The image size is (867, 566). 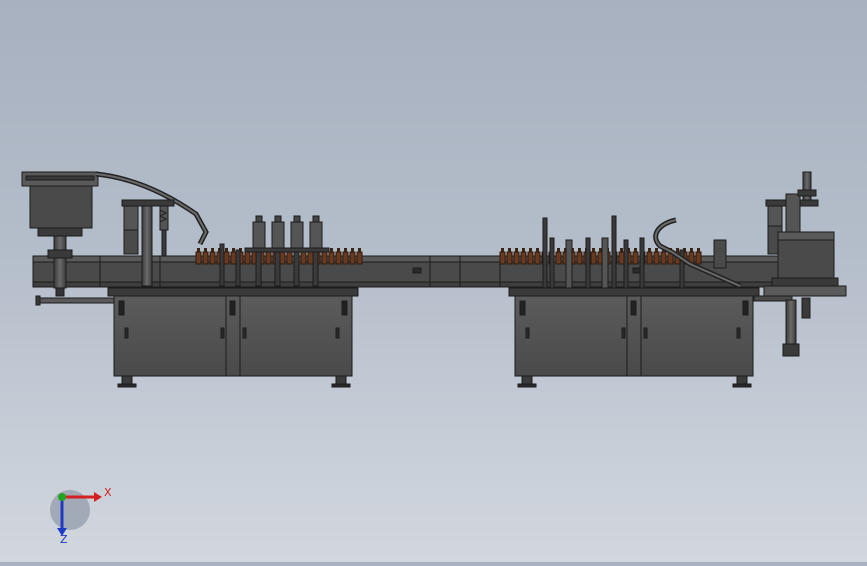 What do you see at coordinates (64, 539) in the screenshot?
I see `z-axis-label: Z` at bounding box center [64, 539].